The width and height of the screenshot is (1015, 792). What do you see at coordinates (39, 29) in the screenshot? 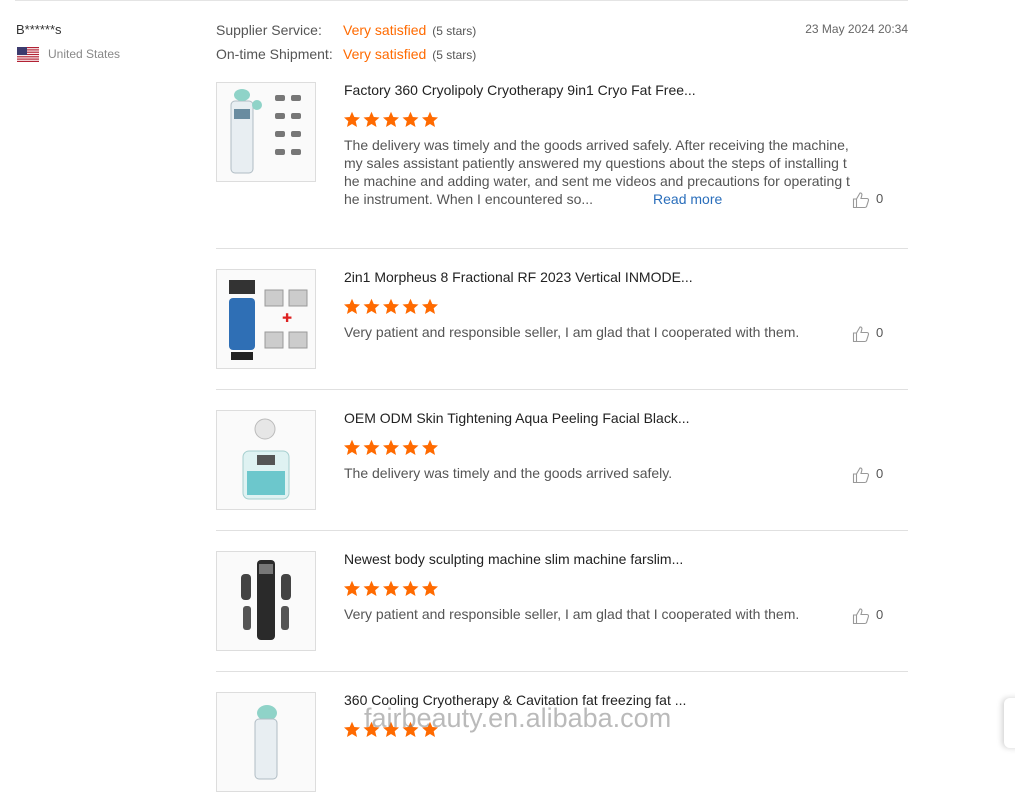
I see `reviewer-name: B******s` at bounding box center [39, 29].